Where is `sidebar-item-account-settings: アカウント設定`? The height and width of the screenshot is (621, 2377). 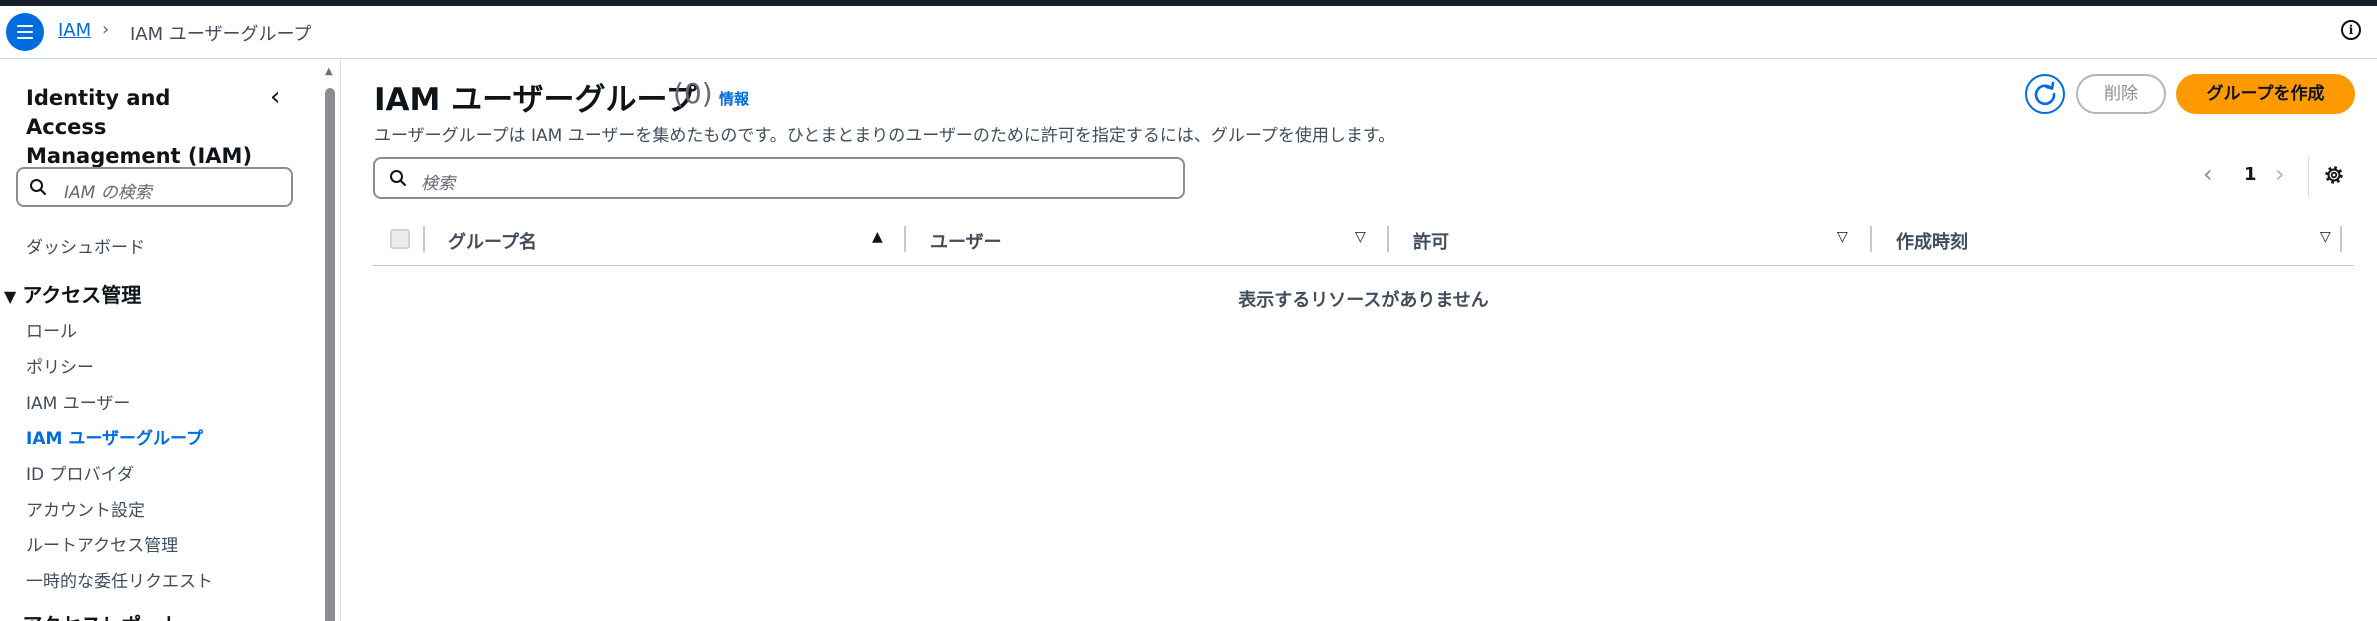
sidebar-item-account-settings: アカウント設定 is located at coordinates (85, 508).